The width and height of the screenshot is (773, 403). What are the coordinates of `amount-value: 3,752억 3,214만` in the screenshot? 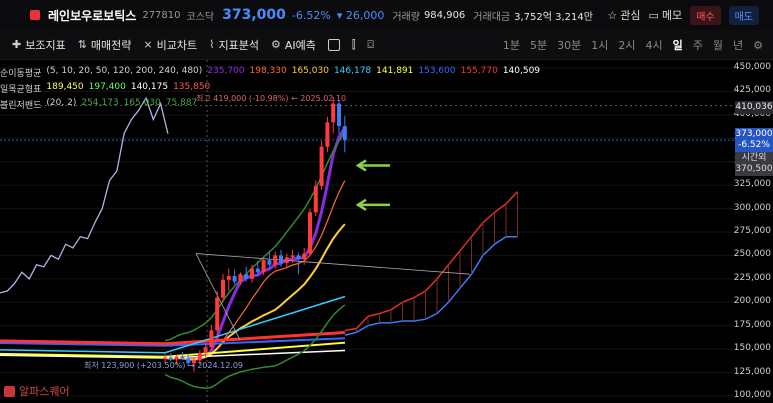 It's located at (553, 17).